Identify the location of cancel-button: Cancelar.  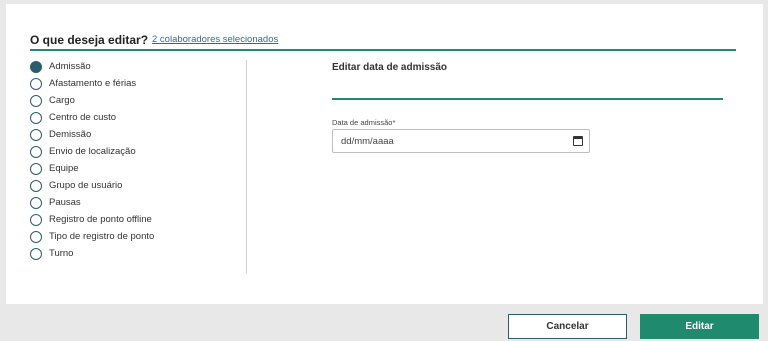
(567, 326).